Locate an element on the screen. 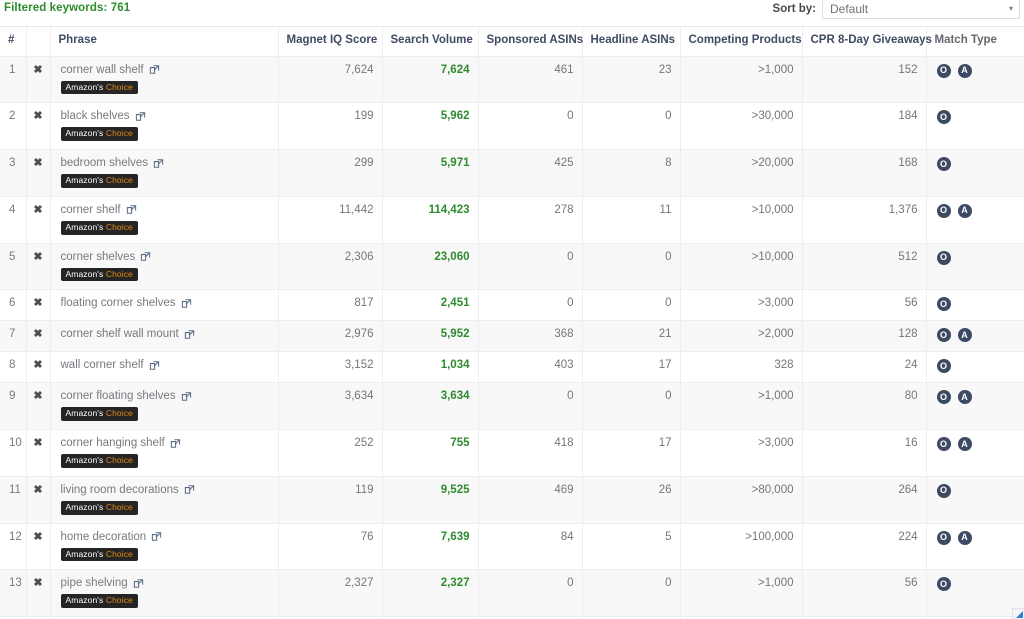 This screenshot has width=1024, height=619. keyword-phrase-line: floating corner shelves is located at coordinates (165, 303).